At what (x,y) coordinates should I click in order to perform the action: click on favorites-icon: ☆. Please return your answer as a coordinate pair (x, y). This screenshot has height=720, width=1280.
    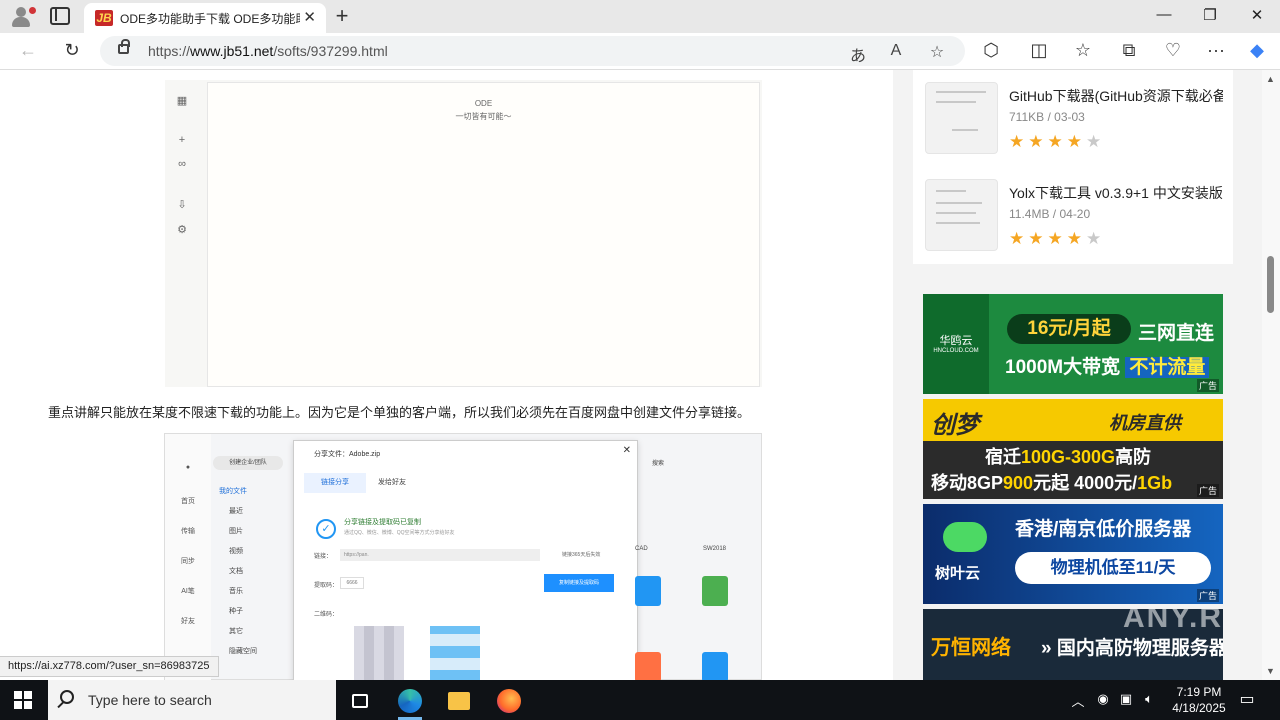
    Looking at the image, I should click on (1083, 50).